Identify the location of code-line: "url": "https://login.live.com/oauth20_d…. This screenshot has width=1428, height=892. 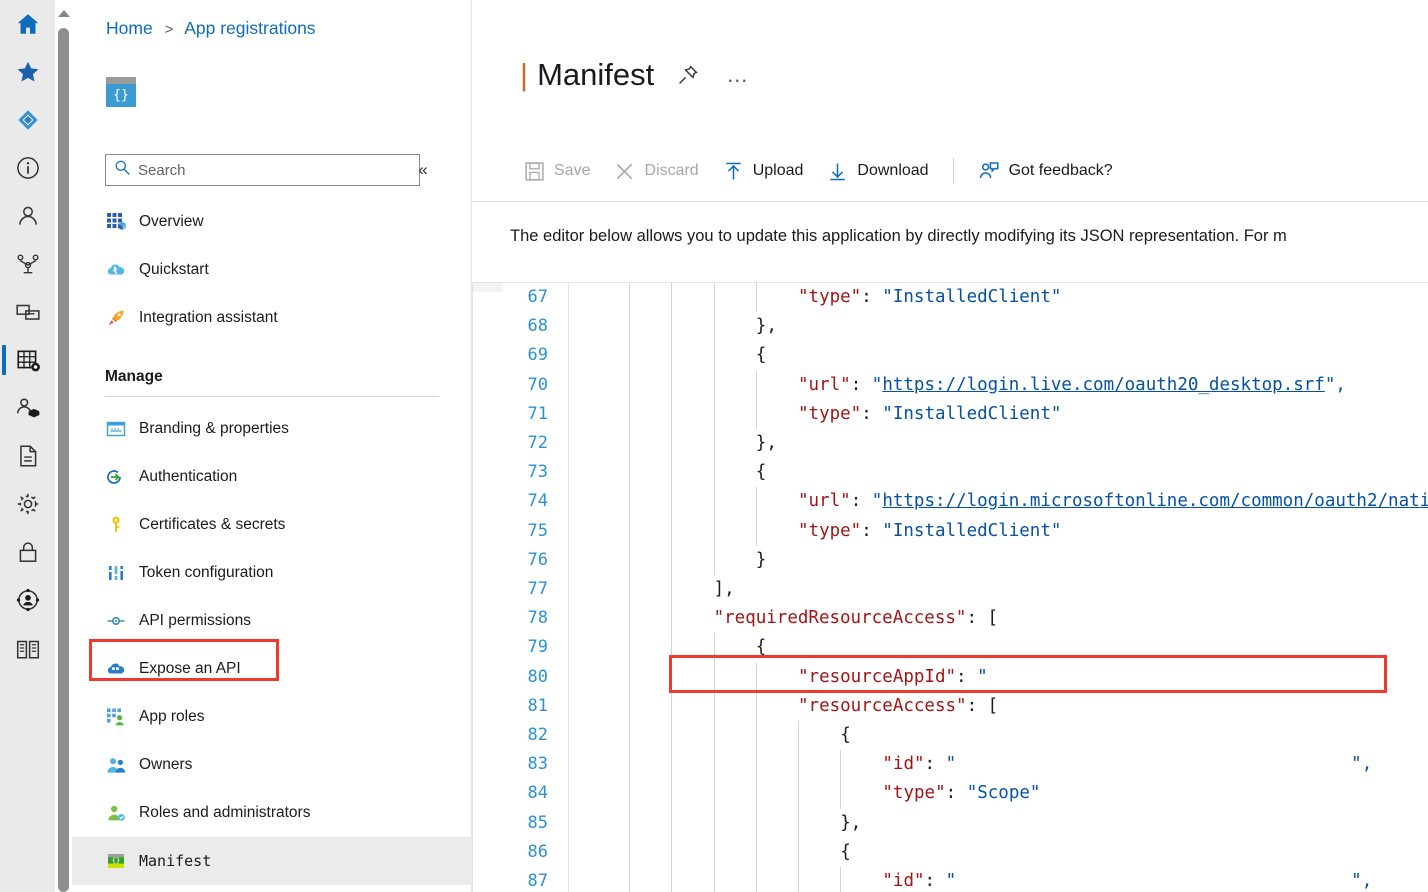
(1072, 385).